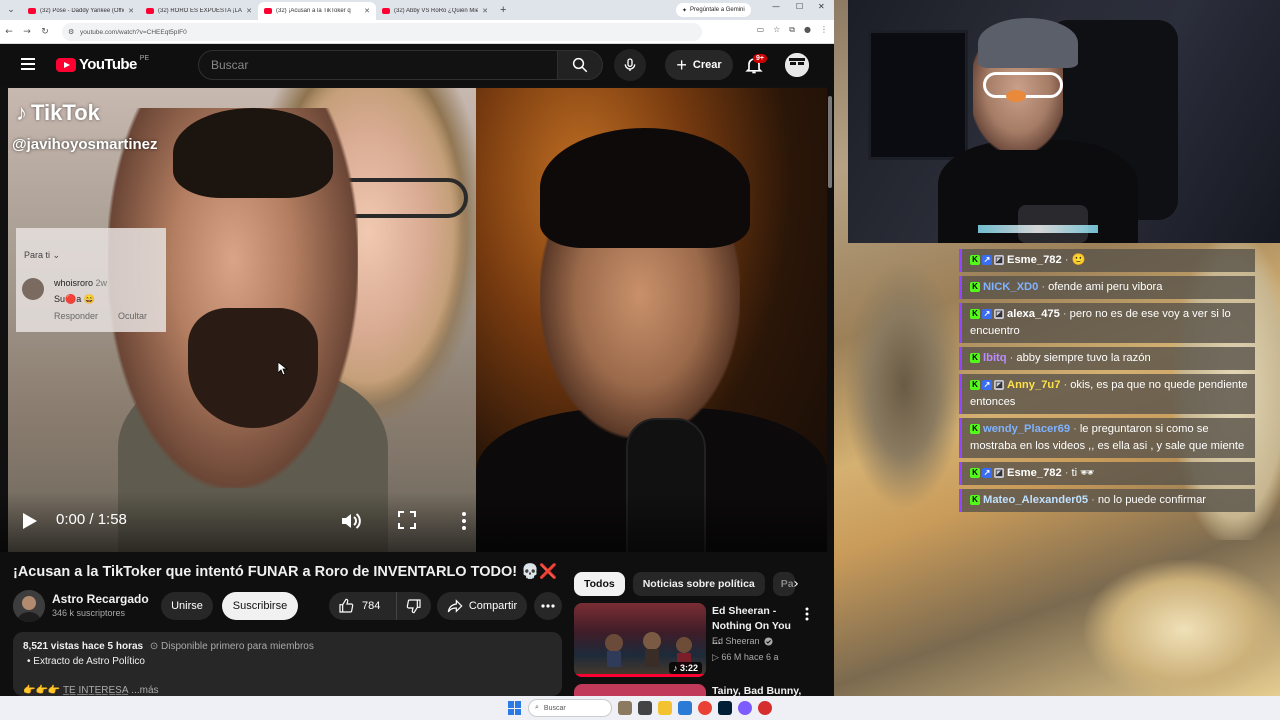 The width and height of the screenshot is (1280, 720). What do you see at coordinates (503, 10) in the screenshot?
I see `new-tab-button: +` at bounding box center [503, 10].